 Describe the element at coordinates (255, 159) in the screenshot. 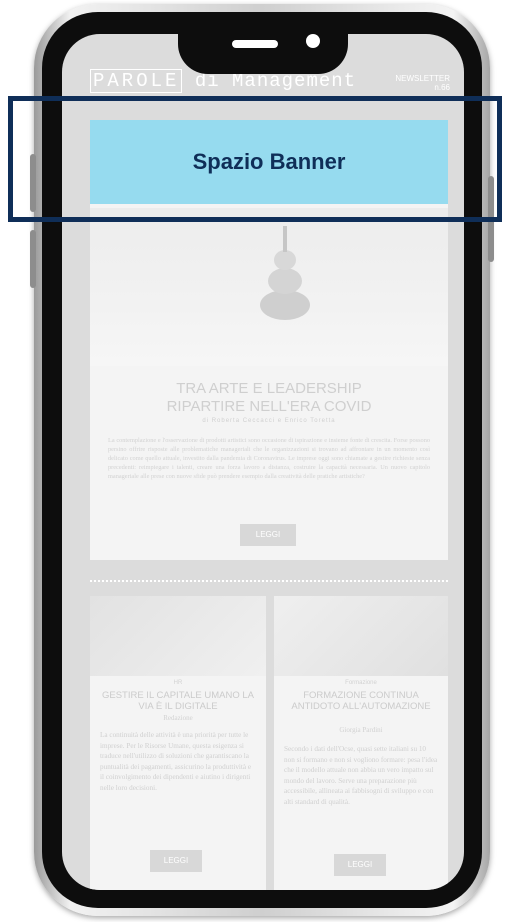

I see `banner-highlight-frame` at that location.